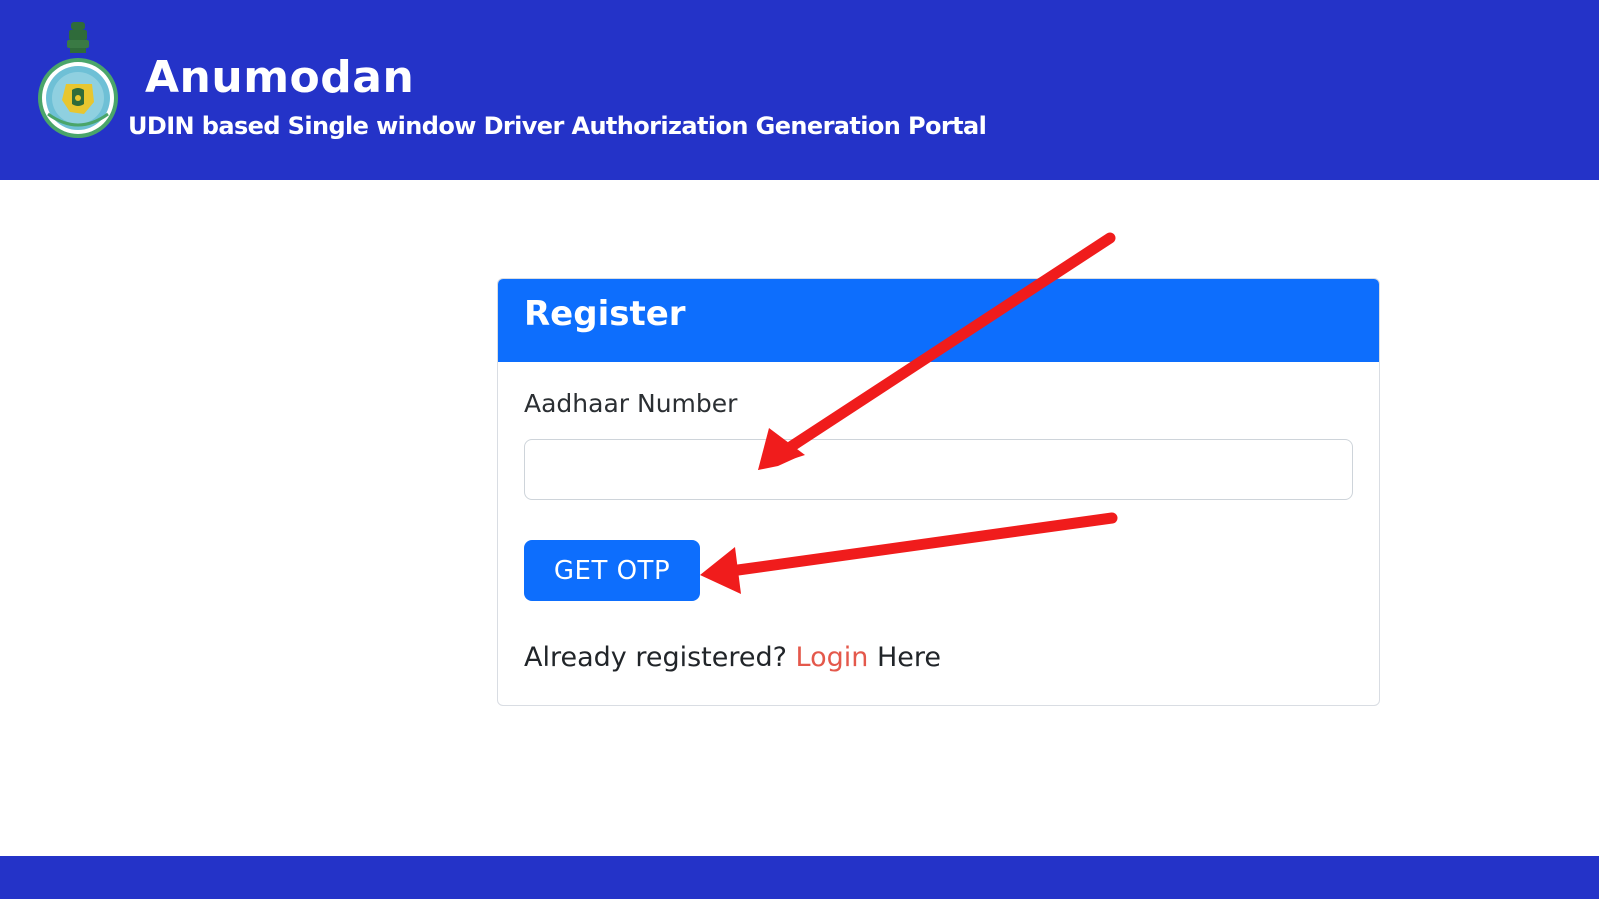 This screenshot has width=1599, height=899. What do you see at coordinates (909, 657) in the screenshot?
I see `login-suffix-text: Here` at bounding box center [909, 657].